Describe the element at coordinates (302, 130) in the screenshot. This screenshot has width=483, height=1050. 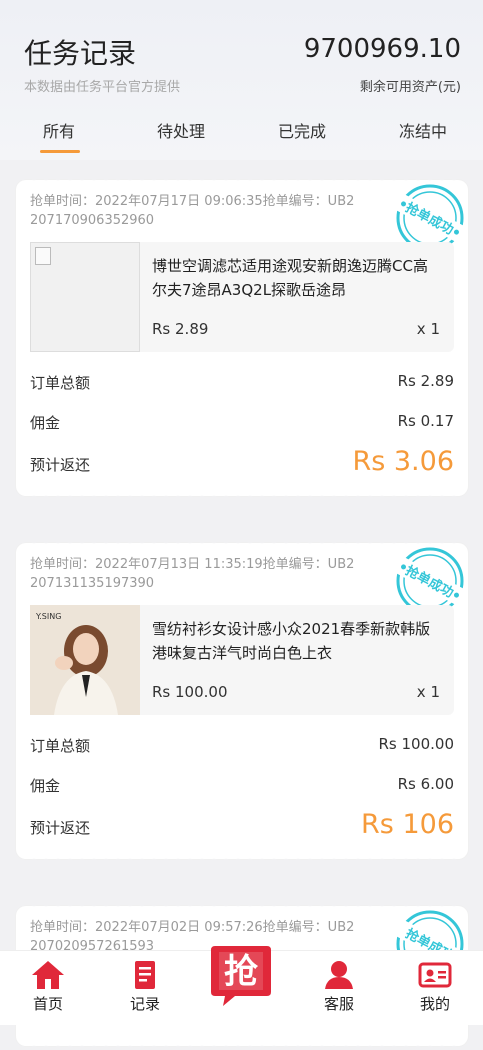
I see `tab-completed: 已完成` at that location.